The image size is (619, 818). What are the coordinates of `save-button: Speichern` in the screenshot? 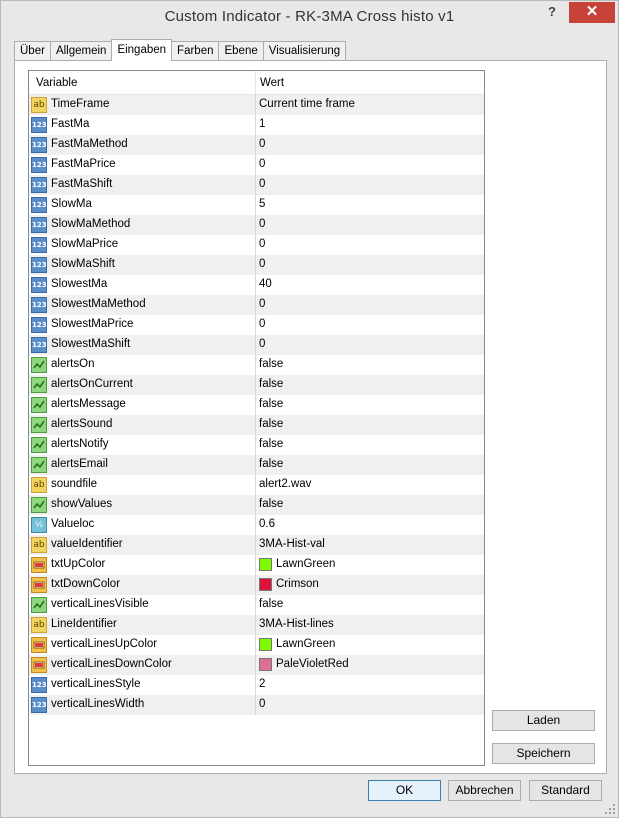 It's located at (543, 753).